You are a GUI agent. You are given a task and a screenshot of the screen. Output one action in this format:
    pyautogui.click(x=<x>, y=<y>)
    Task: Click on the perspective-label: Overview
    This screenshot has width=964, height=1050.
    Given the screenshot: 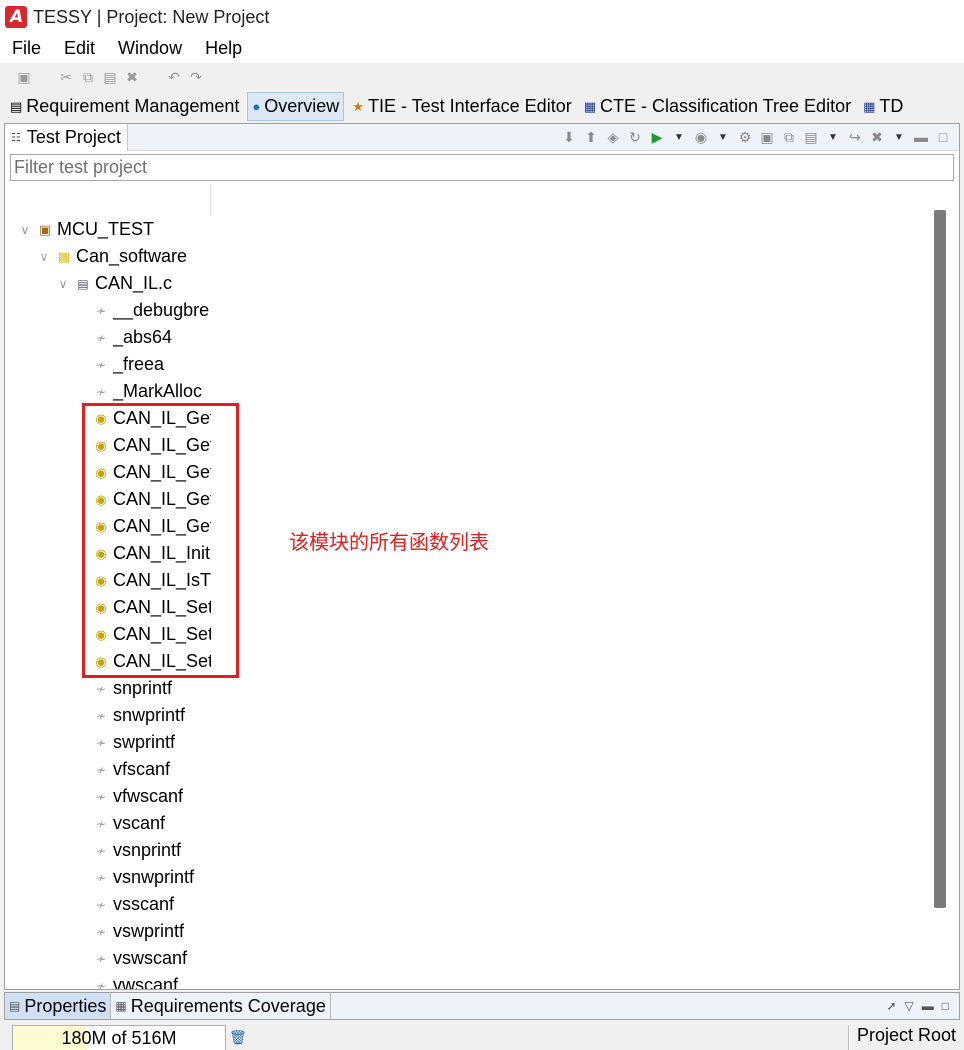 What is the action you would take?
    pyautogui.click(x=302, y=106)
    